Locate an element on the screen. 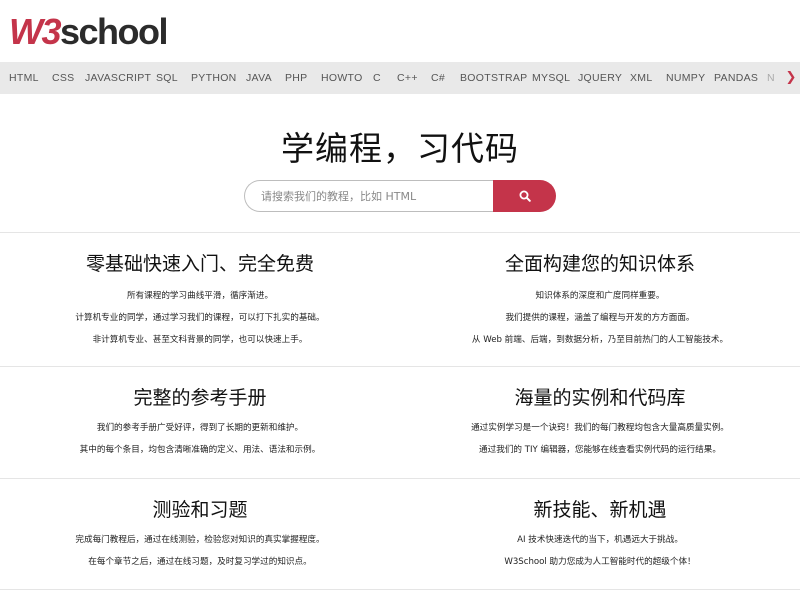 The image size is (800, 600). nav-item-howto: HOWTO is located at coordinates (342, 78).